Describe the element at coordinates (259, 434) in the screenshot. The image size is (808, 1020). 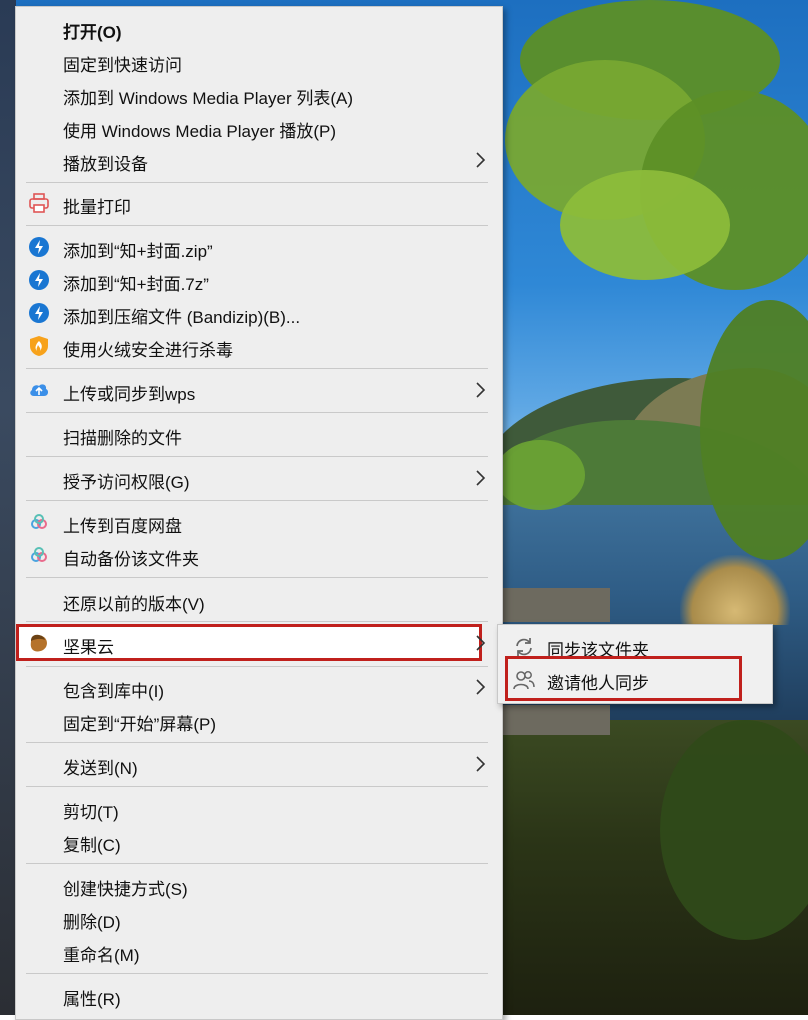
I see `menu-item-scan-deleted-files: 扫描删除的文件` at that location.